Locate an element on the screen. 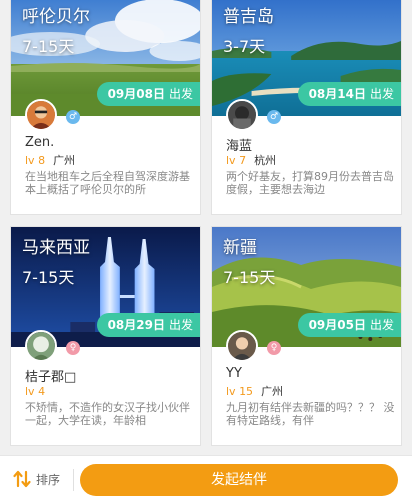 The width and height of the screenshot is (412, 502). destination-label: 马来西亚 is located at coordinates (56, 248).